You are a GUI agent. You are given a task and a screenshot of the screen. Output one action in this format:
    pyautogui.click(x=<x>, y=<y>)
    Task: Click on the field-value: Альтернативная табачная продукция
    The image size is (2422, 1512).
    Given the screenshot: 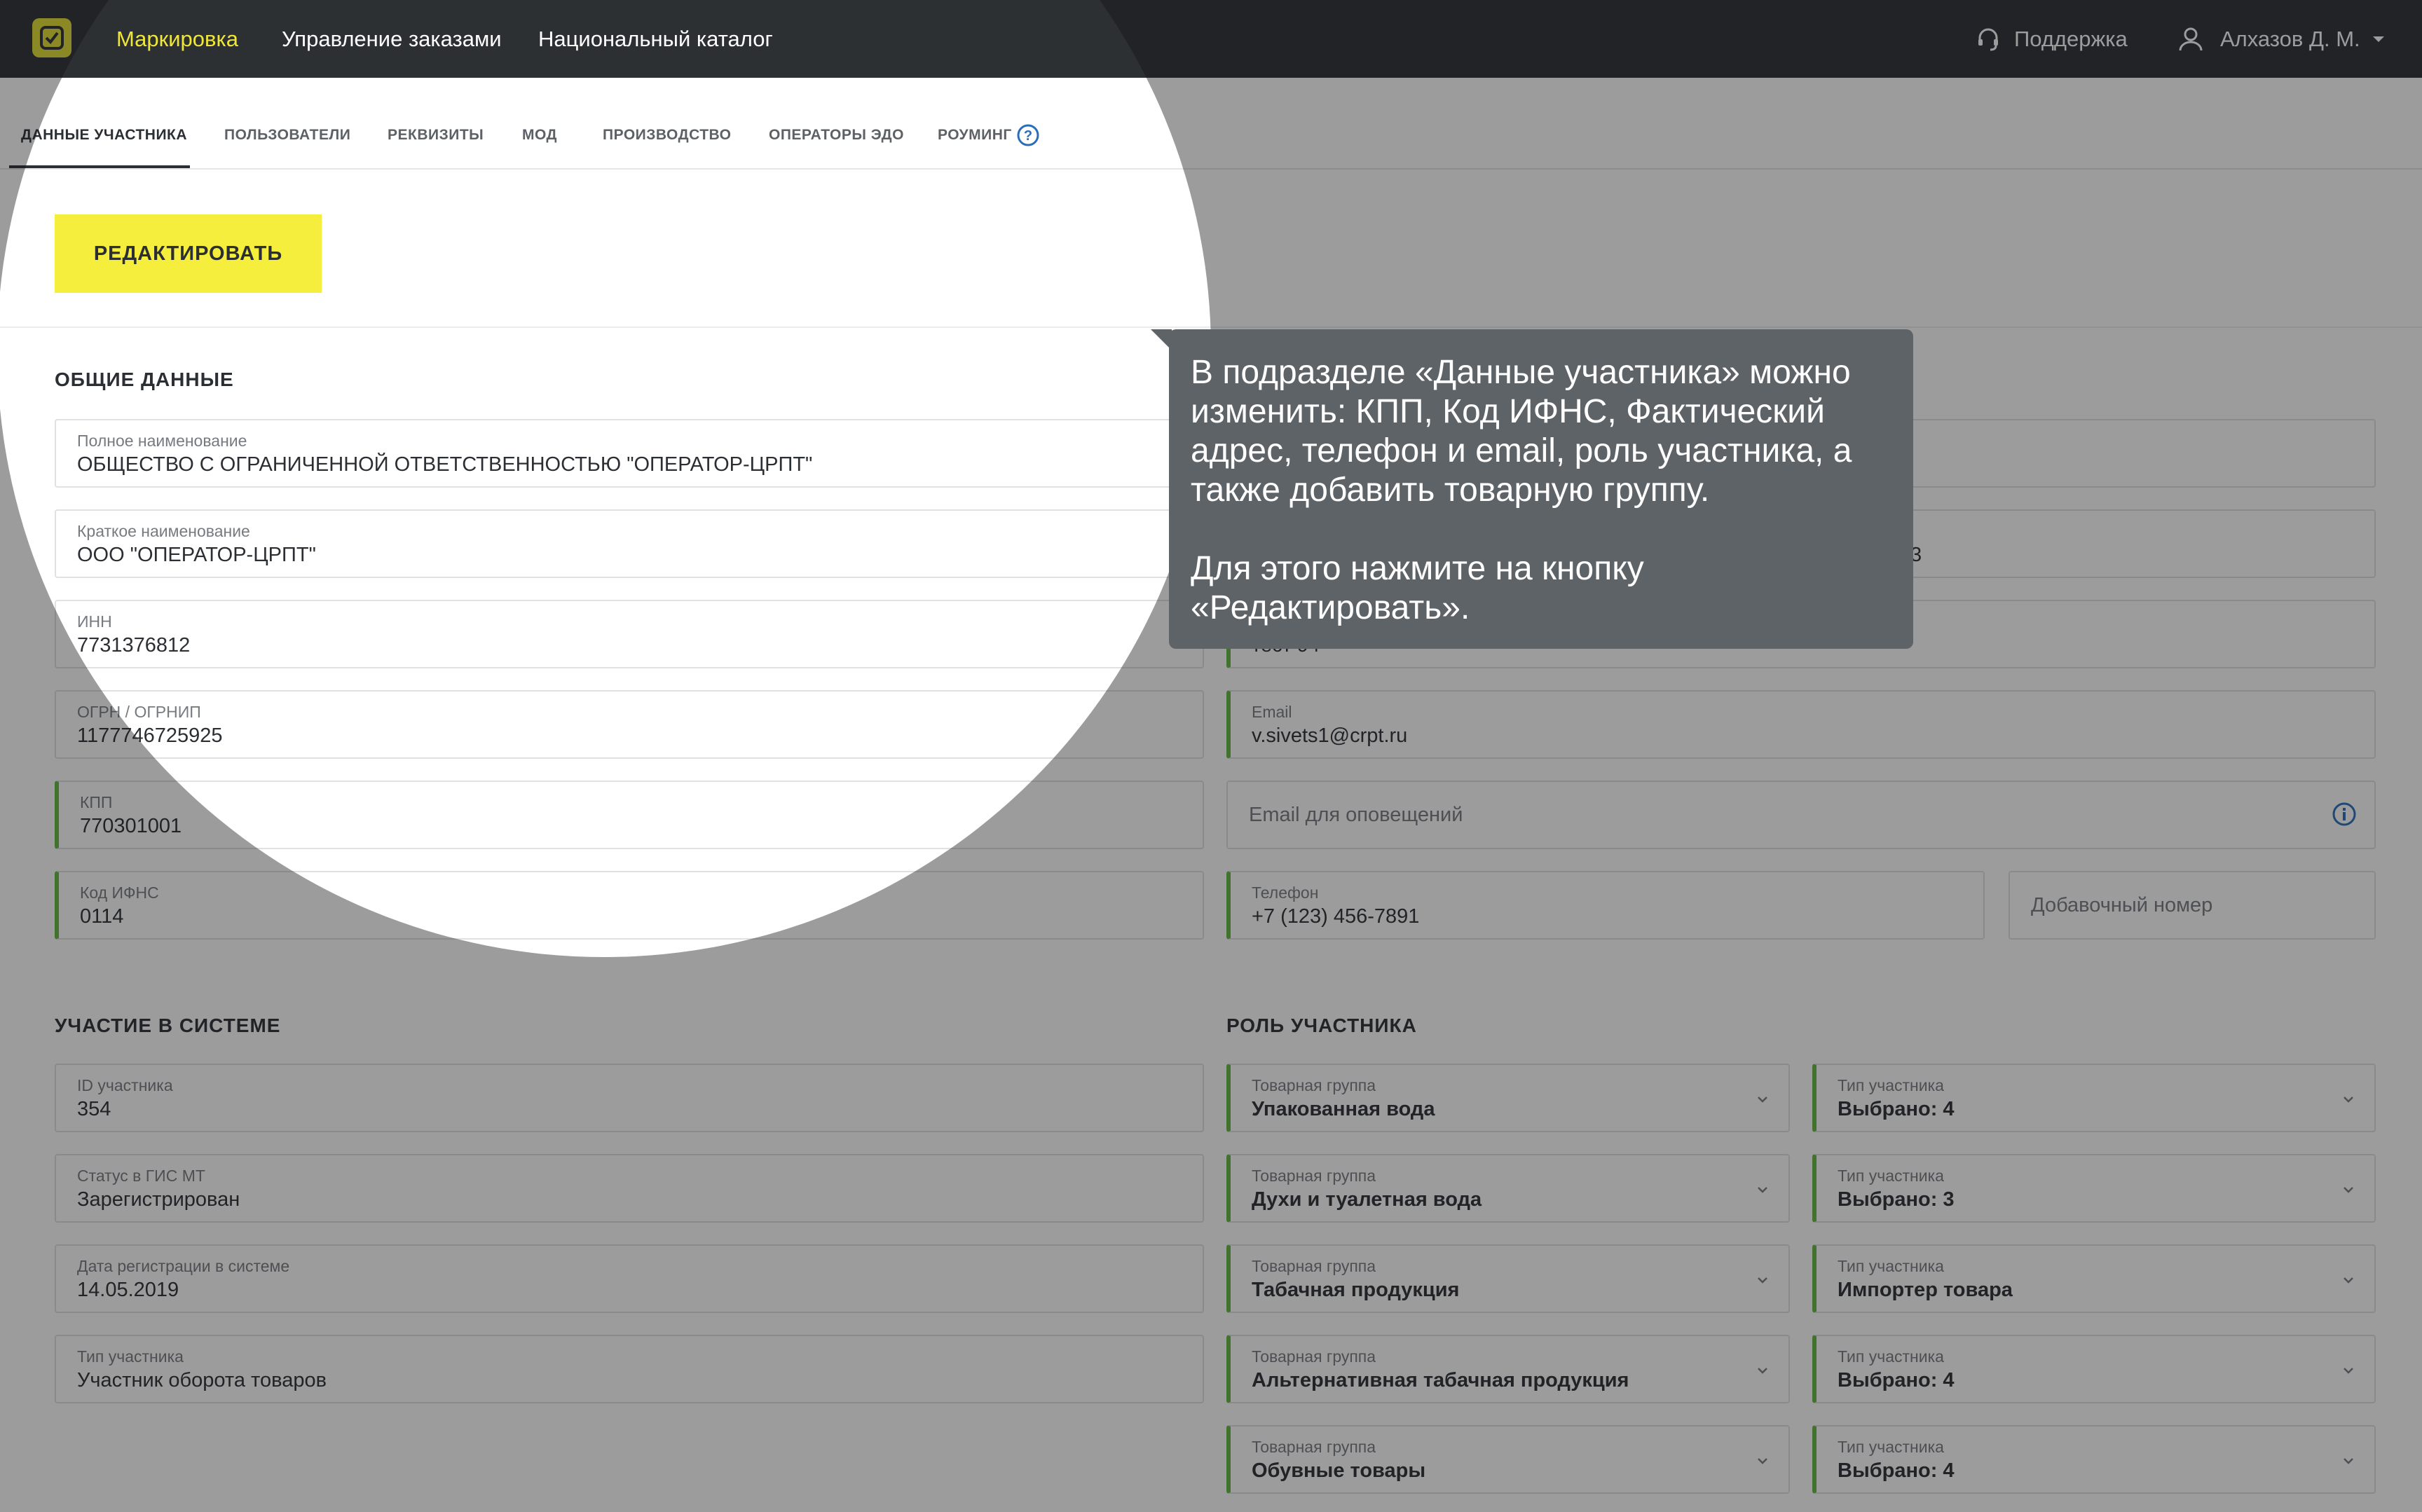 What is the action you would take?
    pyautogui.click(x=1440, y=1380)
    